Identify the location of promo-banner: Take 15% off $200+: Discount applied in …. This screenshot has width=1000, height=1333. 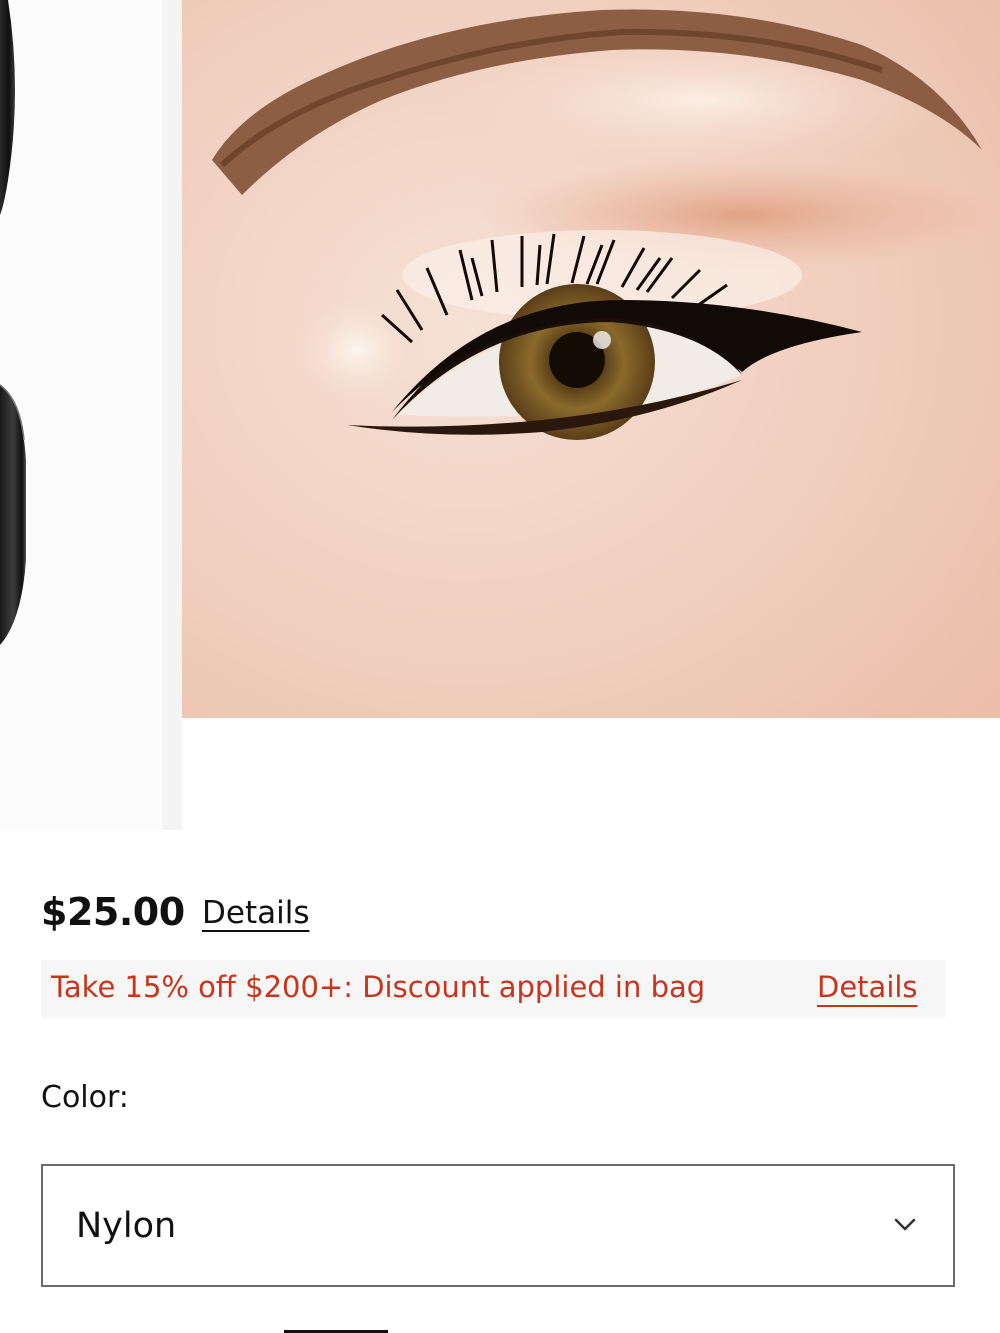
(493, 989).